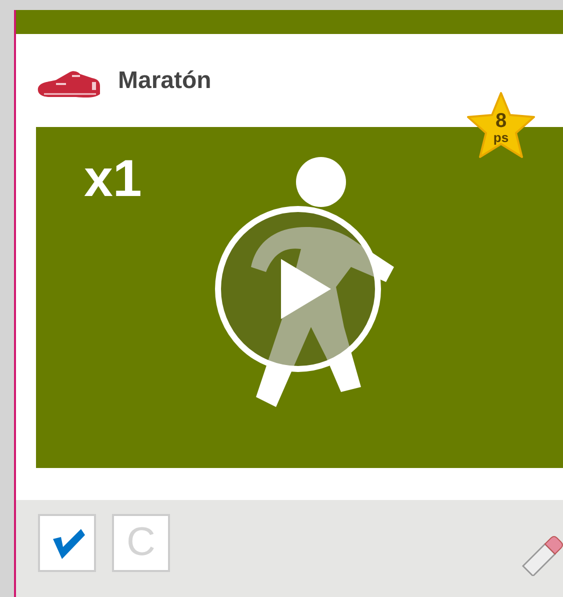  I want to click on check-button, so click(67, 543).